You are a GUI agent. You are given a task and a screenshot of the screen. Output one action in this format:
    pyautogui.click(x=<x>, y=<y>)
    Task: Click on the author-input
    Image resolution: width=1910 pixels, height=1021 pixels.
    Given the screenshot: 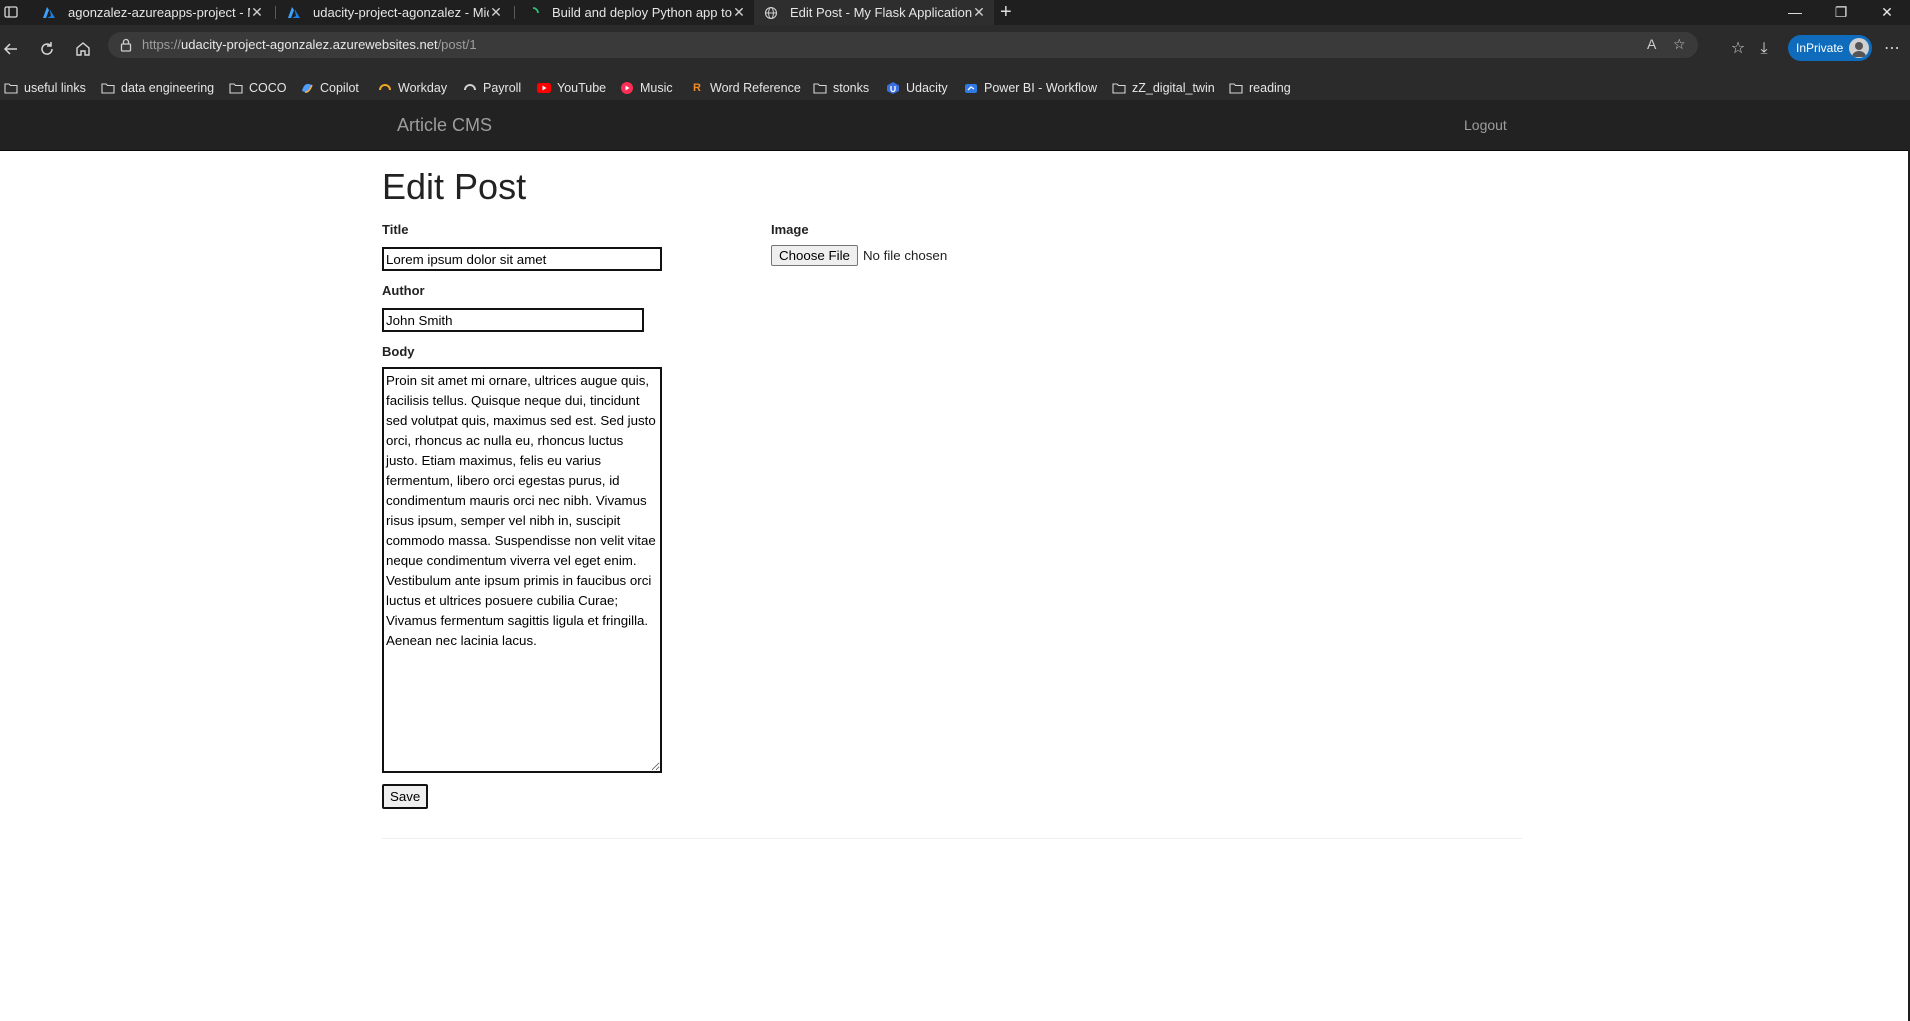 What is the action you would take?
    pyautogui.click(x=513, y=320)
    